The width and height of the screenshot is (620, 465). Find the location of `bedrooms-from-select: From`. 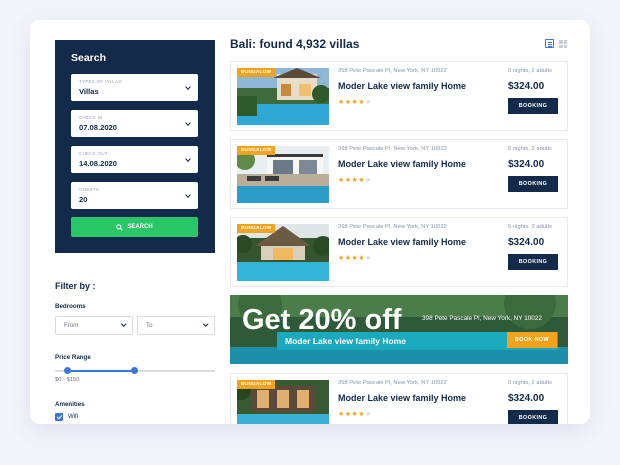

bedrooms-from-select: From is located at coordinates (94, 325).